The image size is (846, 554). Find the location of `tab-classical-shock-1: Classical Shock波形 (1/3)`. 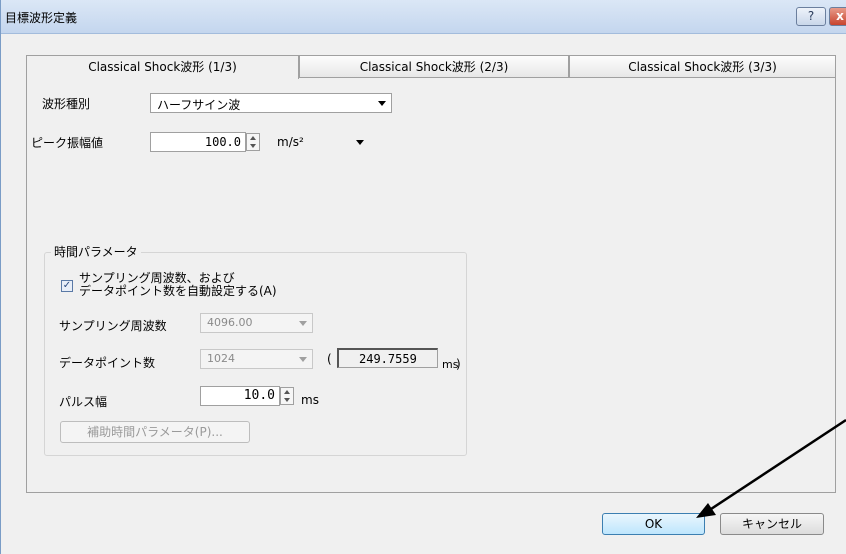

tab-classical-shock-1: Classical Shock波形 (1/3) is located at coordinates (162, 67).